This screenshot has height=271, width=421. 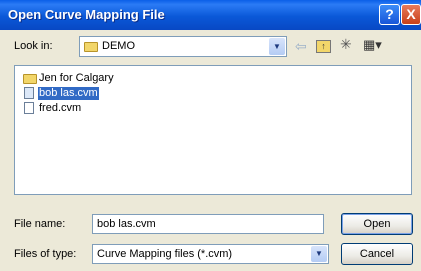 I want to click on help-button: ?, so click(x=389, y=14).